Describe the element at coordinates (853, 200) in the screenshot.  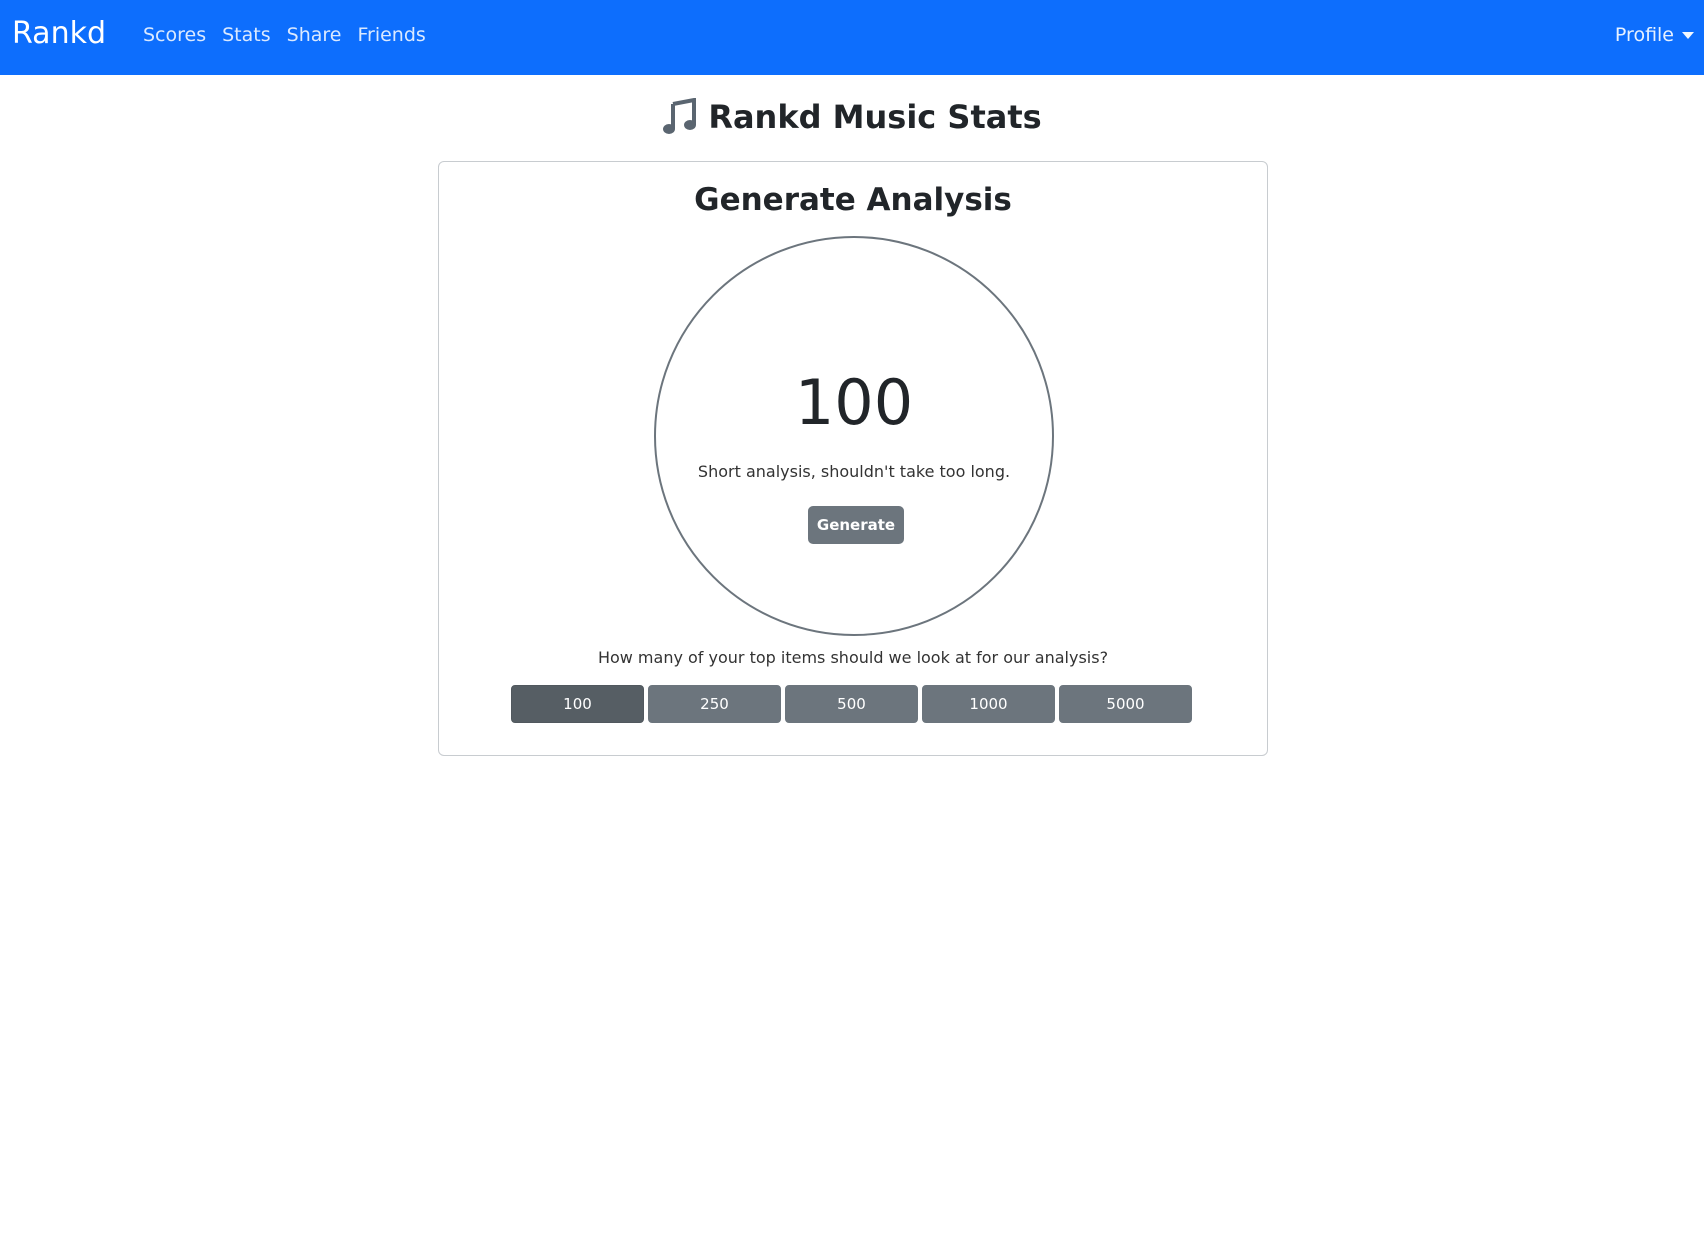
I see `card-title: Generate Analysis` at that location.